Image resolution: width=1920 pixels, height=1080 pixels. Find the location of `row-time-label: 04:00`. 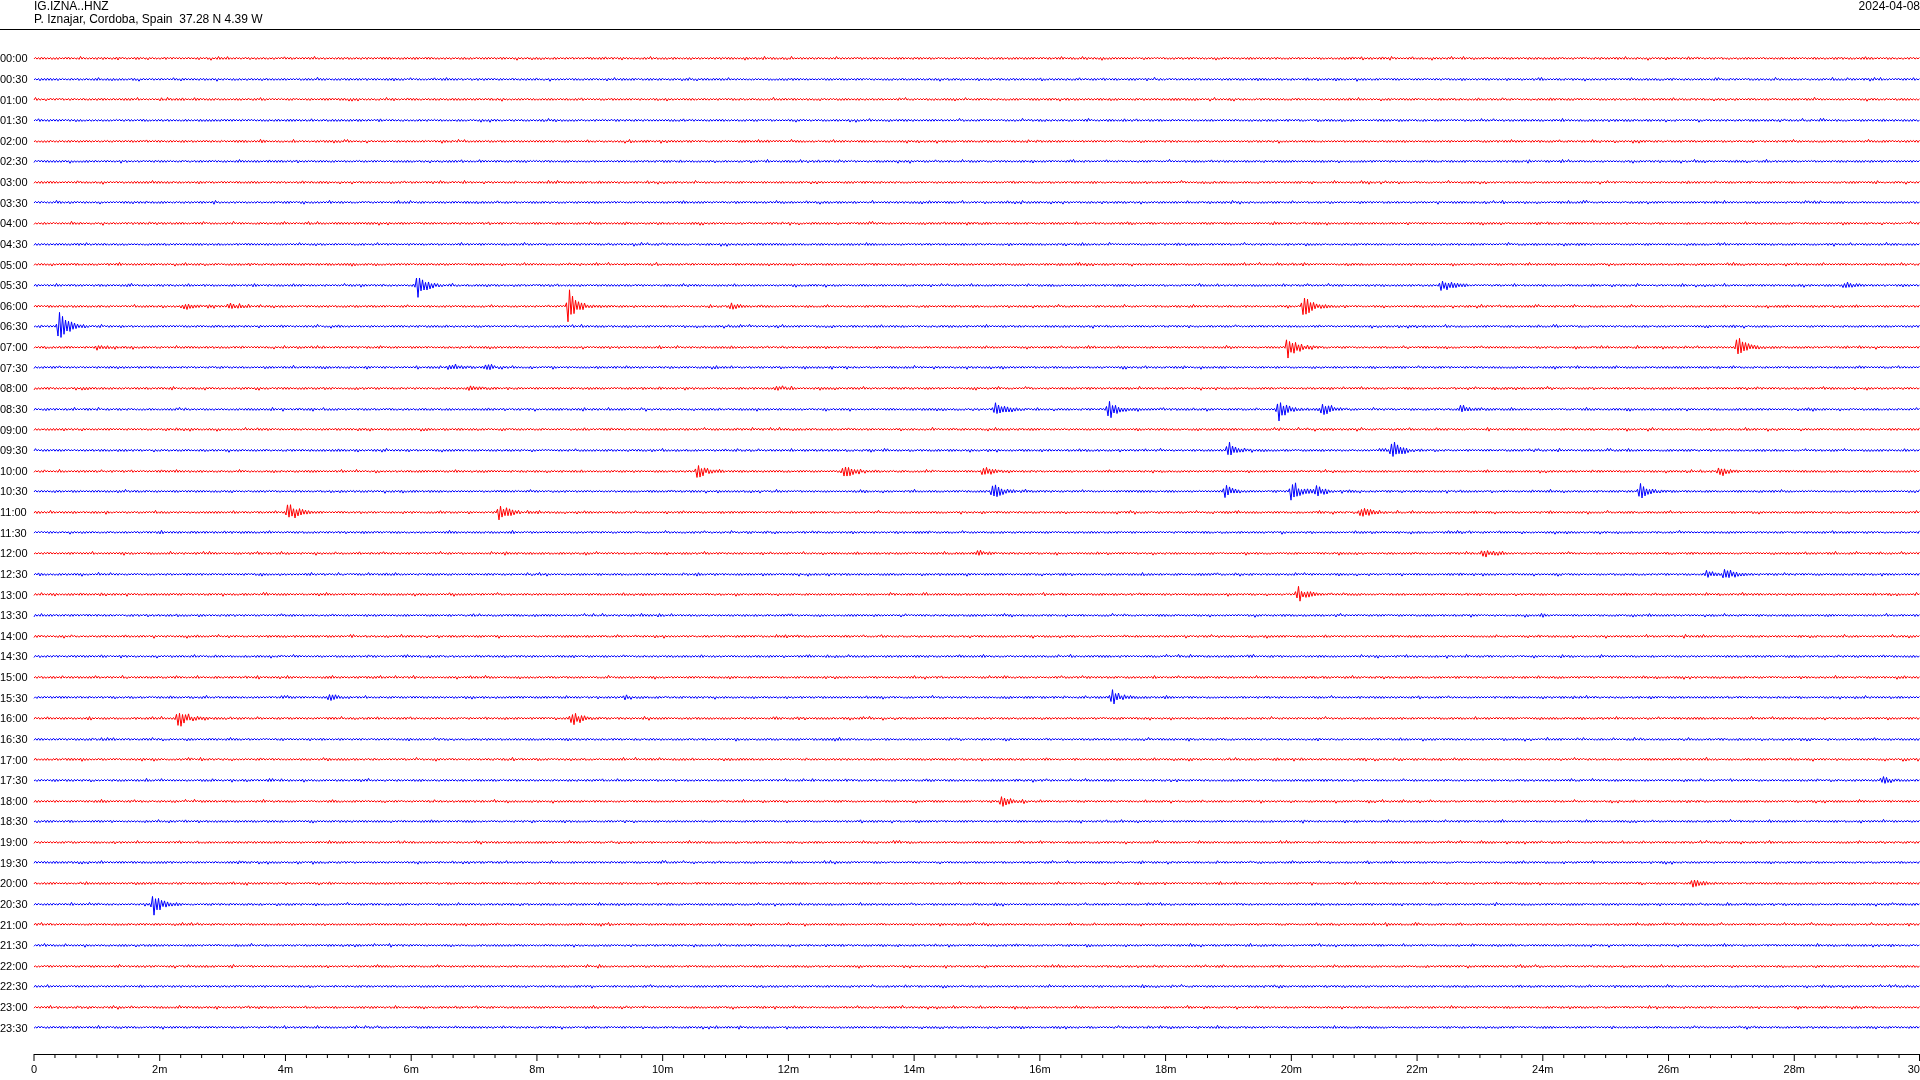

row-time-label: 04:00 is located at coordinates (14, 223).